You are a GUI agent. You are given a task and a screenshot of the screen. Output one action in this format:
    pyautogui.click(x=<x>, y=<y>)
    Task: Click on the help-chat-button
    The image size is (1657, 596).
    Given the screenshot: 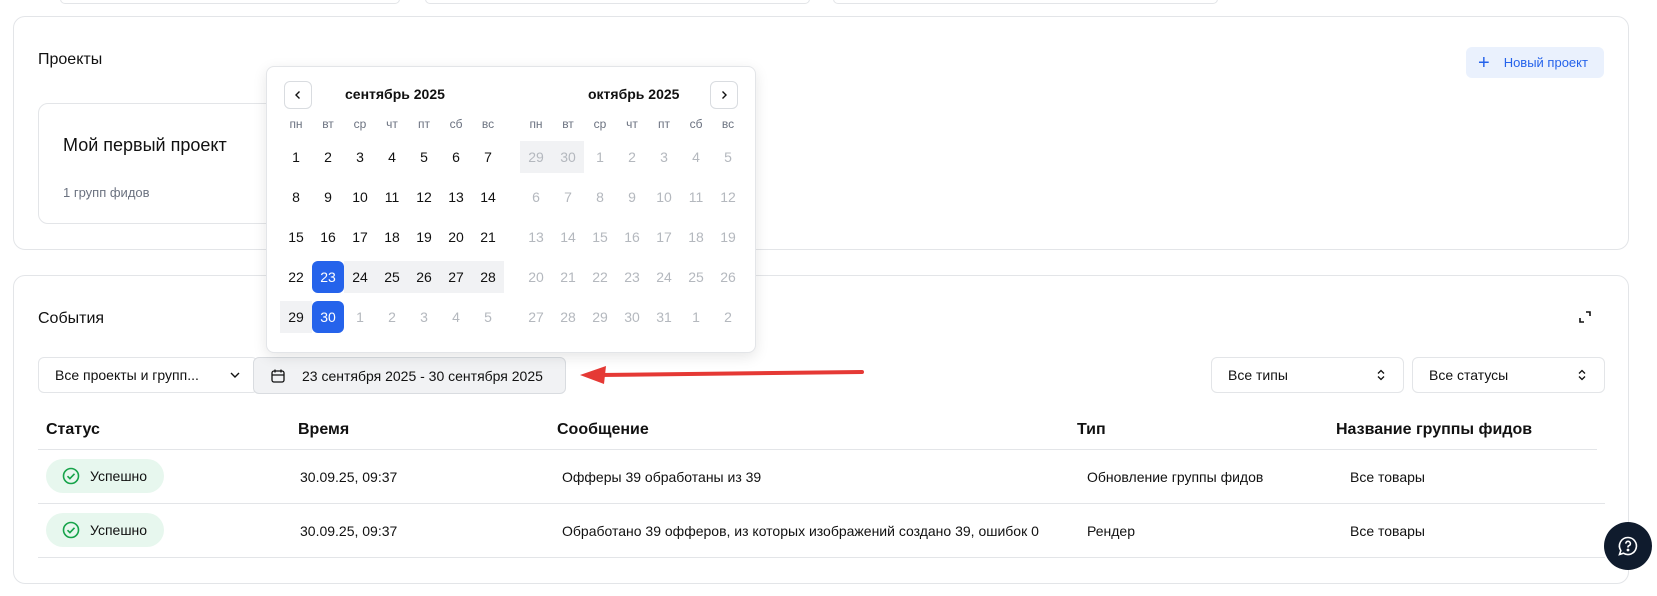 What is the action you would take?
    pyautogui.click(x=1628, y=546)
    